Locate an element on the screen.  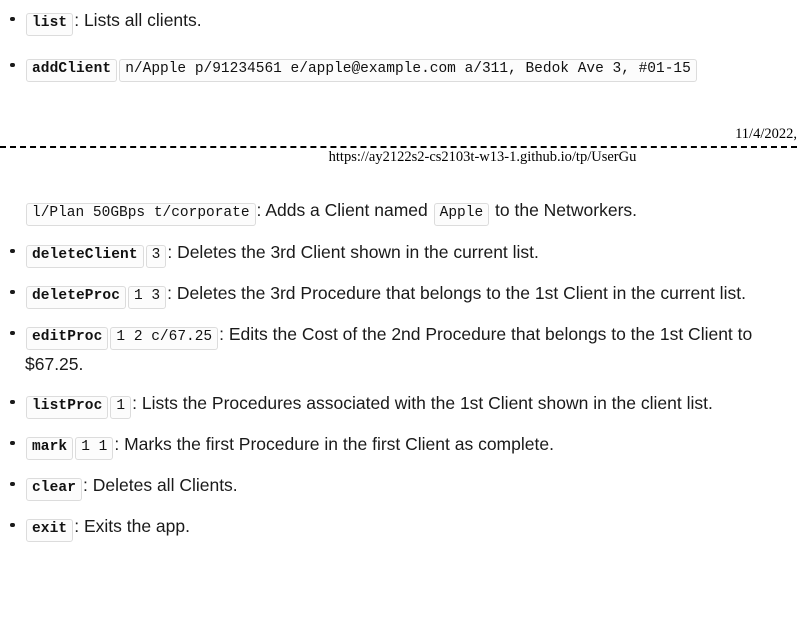
command-item-exit: exit: Exits the app. is located at coordinates (398, 527).